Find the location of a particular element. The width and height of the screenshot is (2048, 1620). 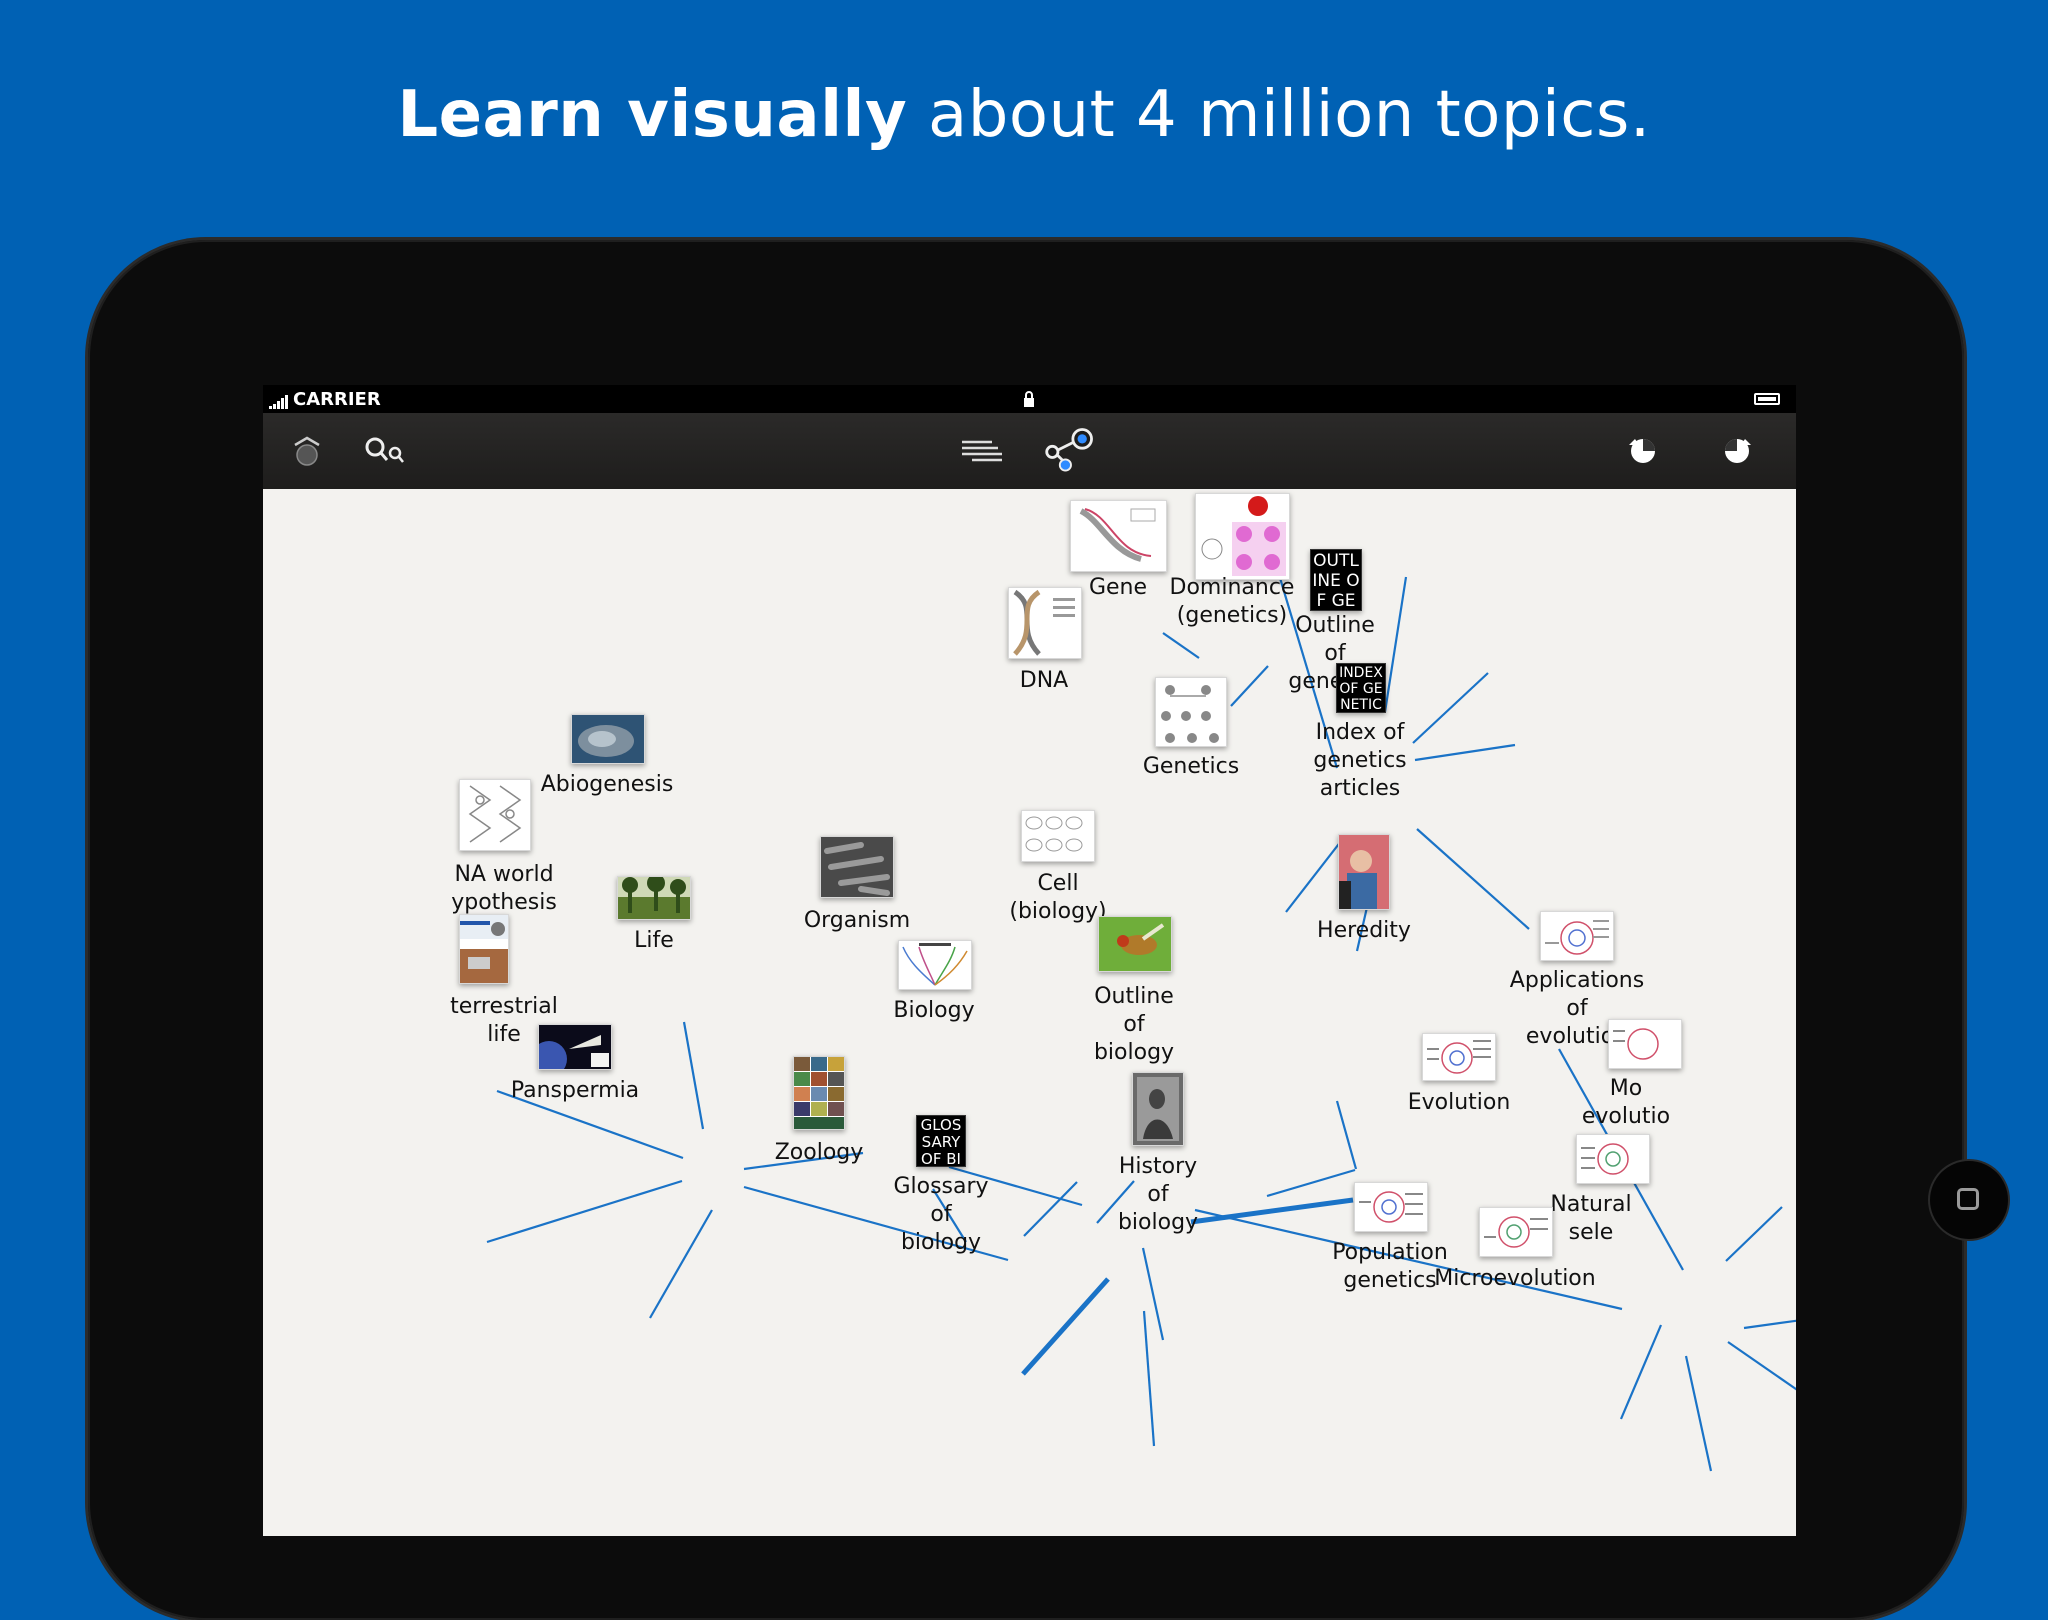

node-label: Zoology is located at coordinates (819, 1152).